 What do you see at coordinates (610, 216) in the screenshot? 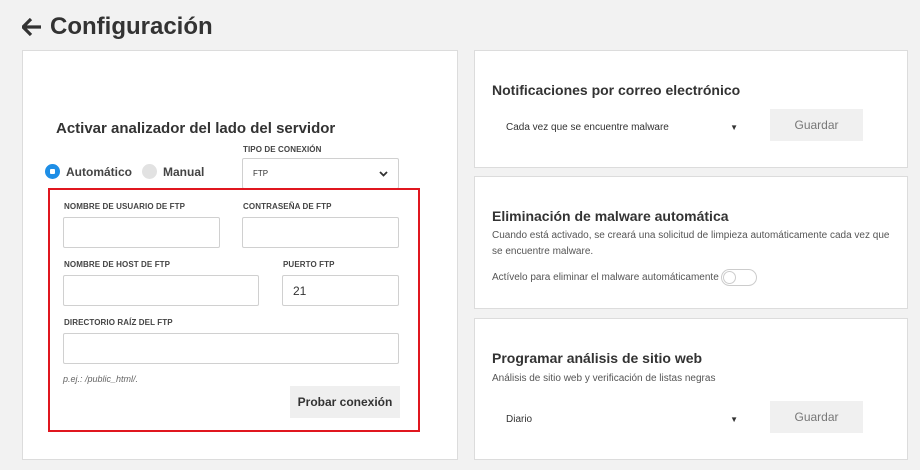
I see `auto-removal-title: Eliminación de malware automática` at bounding box center [610, 216].